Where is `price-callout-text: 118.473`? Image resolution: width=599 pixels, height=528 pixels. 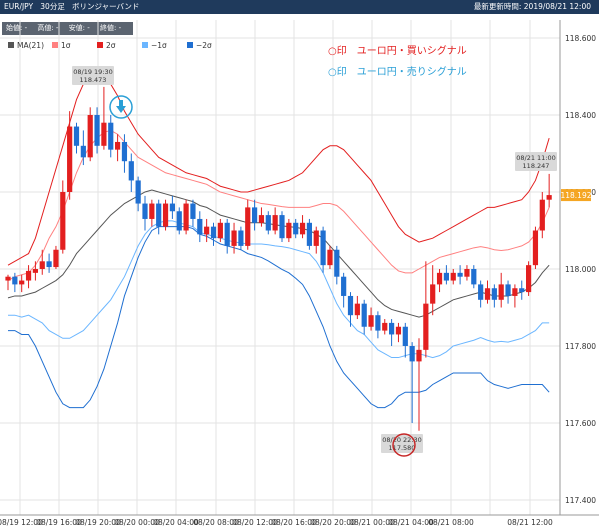 price-callout-text: 118.473 is located at coordinates (93, 80).